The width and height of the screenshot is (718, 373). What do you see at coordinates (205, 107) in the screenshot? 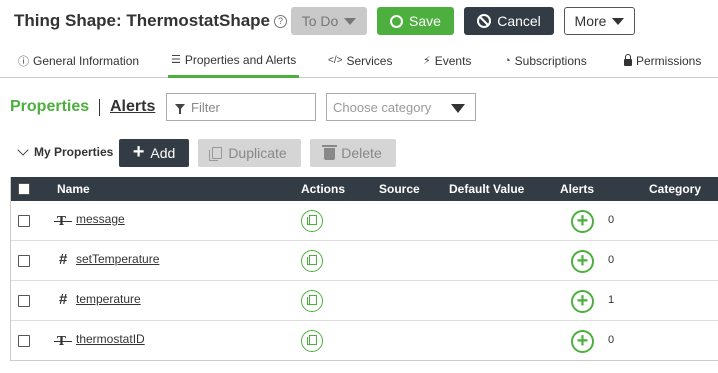
I see `filter-placeholder: Filter` at bounding box center [205, 107].